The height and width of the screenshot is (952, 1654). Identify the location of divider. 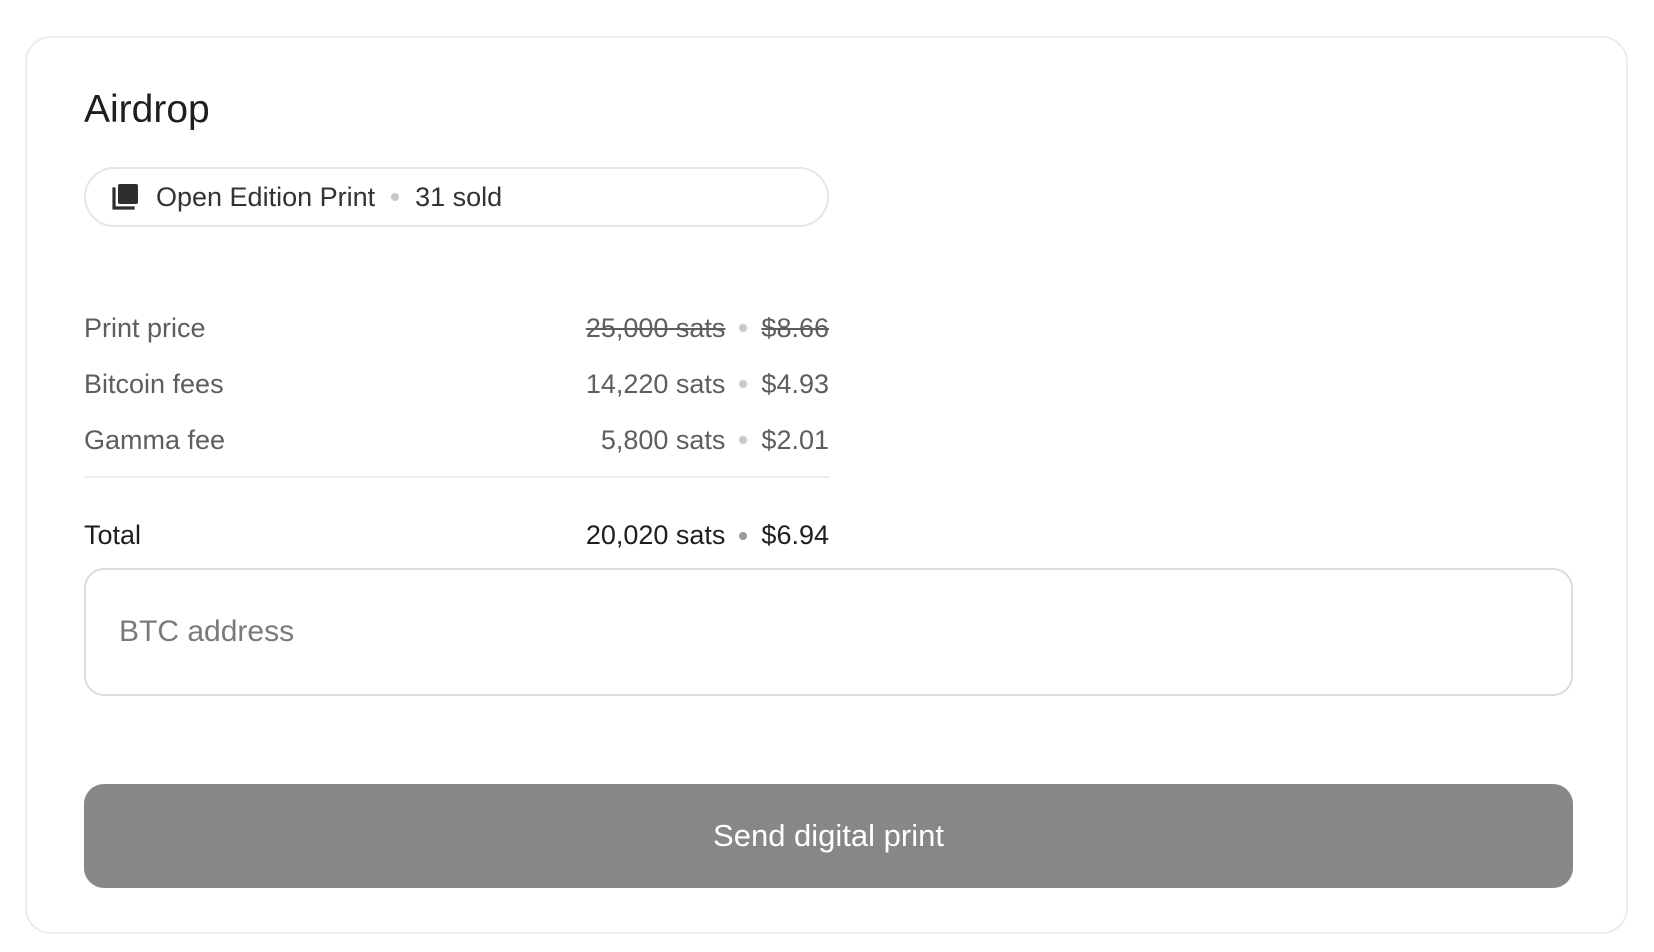
(456, 477).